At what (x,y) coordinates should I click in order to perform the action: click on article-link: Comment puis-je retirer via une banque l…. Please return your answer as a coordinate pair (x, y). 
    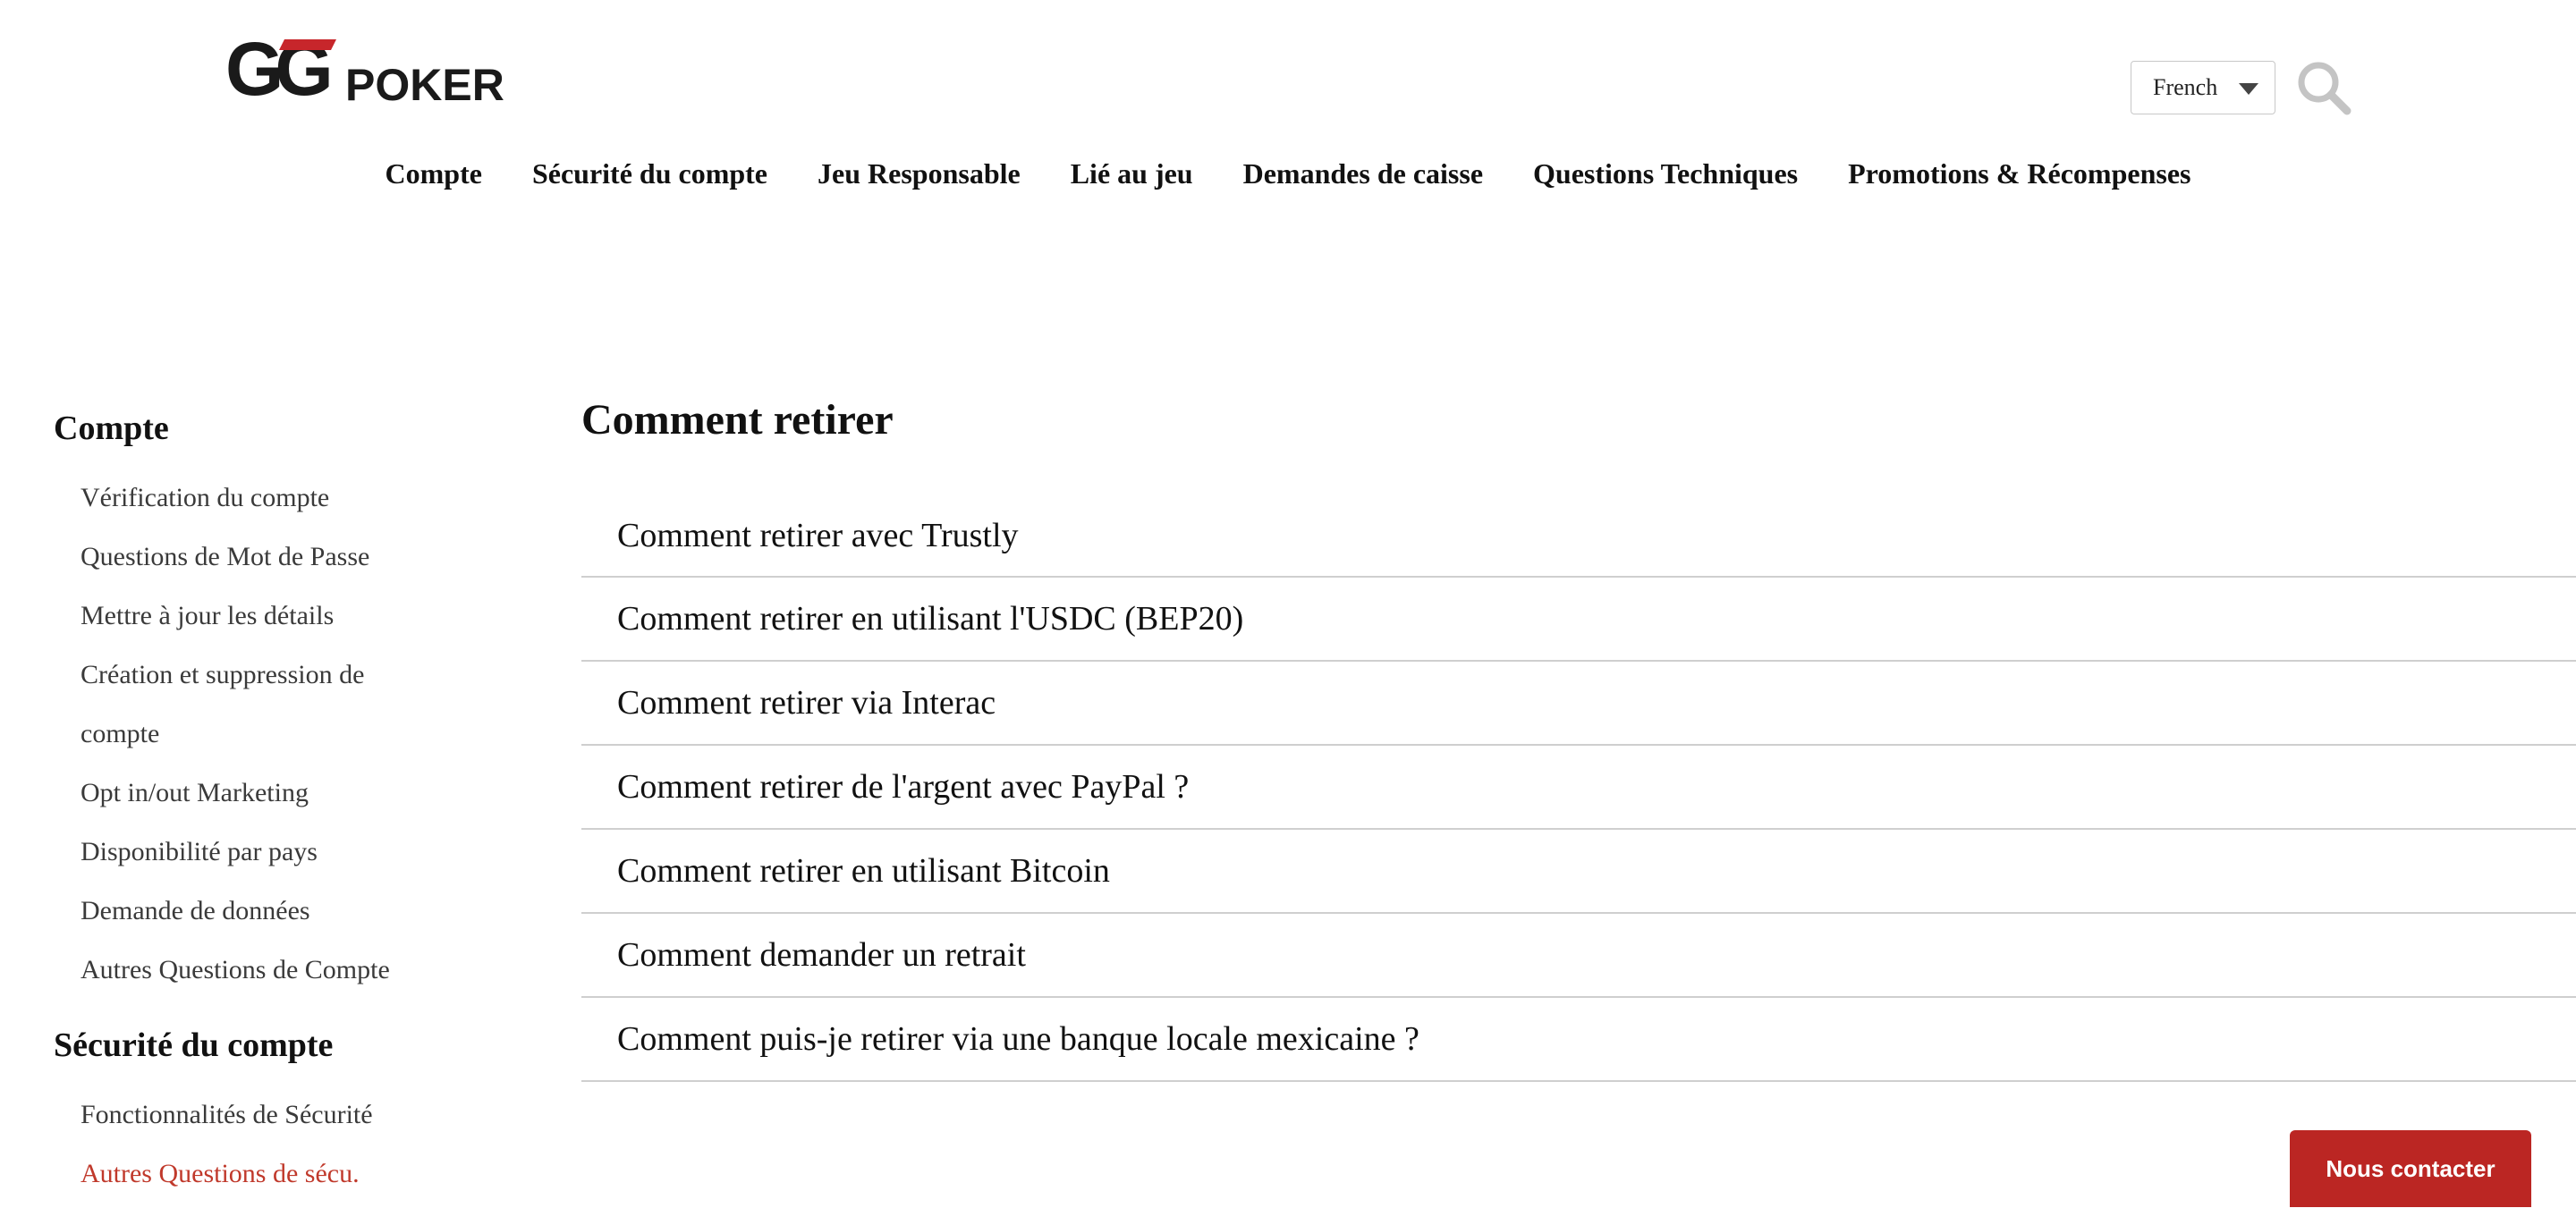
    Looking at the image, I should click on (1578, 1040).